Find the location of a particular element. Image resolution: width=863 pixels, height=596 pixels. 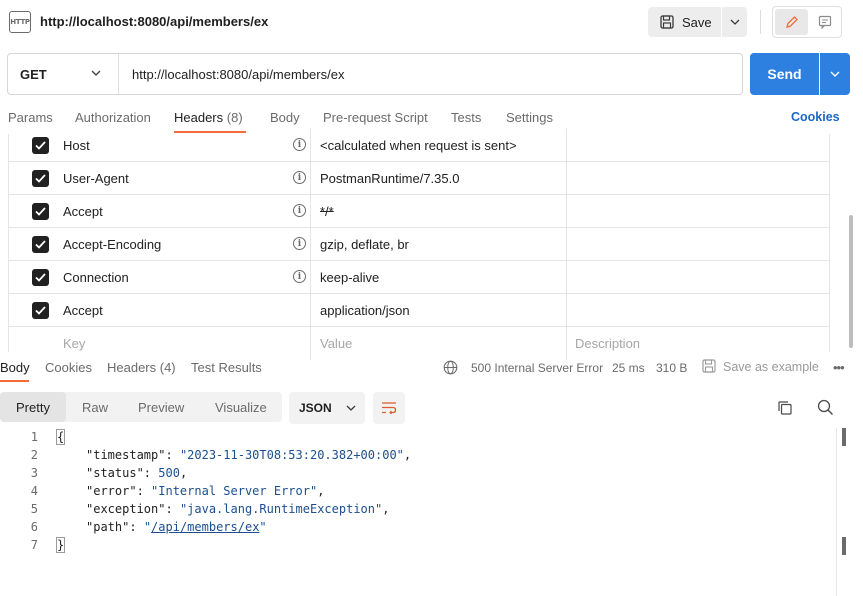

status-badge: 500 Internal Server Error is located at coordinates (537, 368).